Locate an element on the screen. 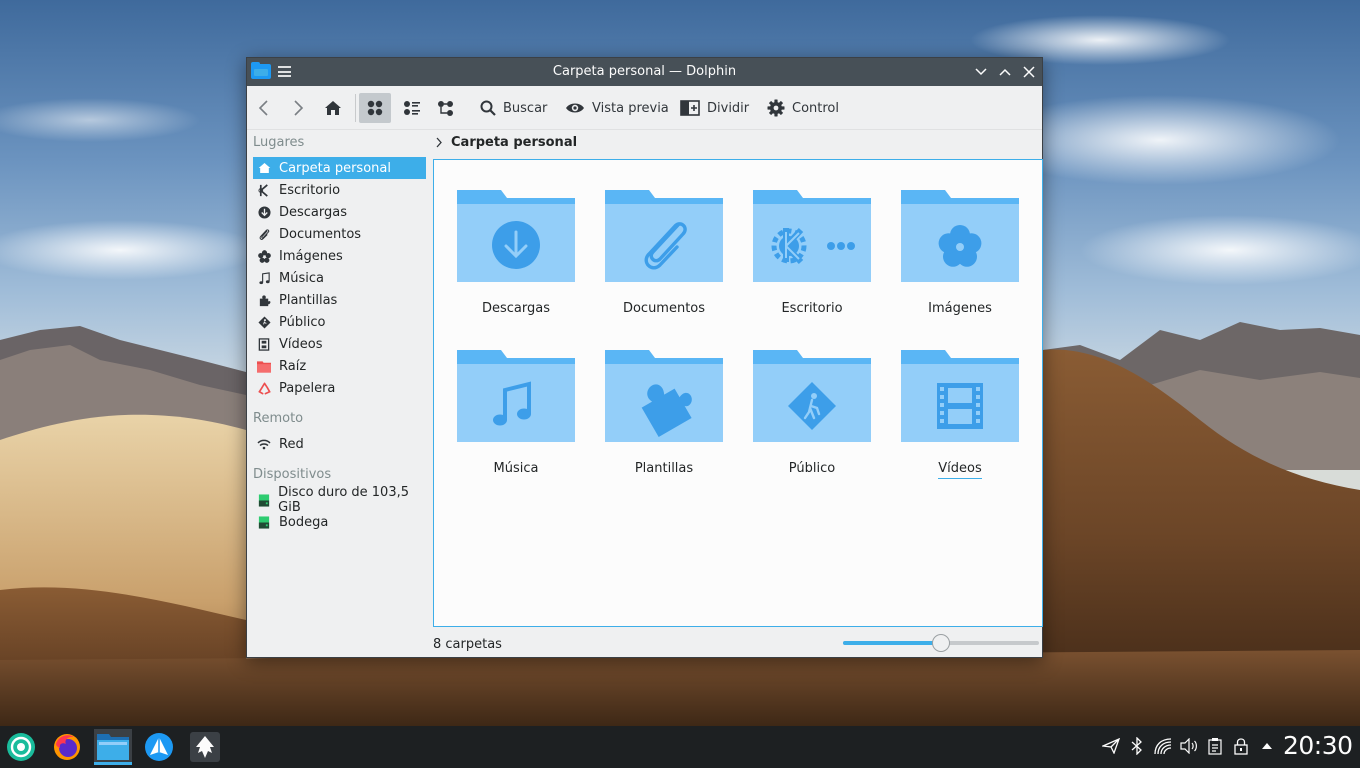  flower-icon is located at coordinates (264, 256).